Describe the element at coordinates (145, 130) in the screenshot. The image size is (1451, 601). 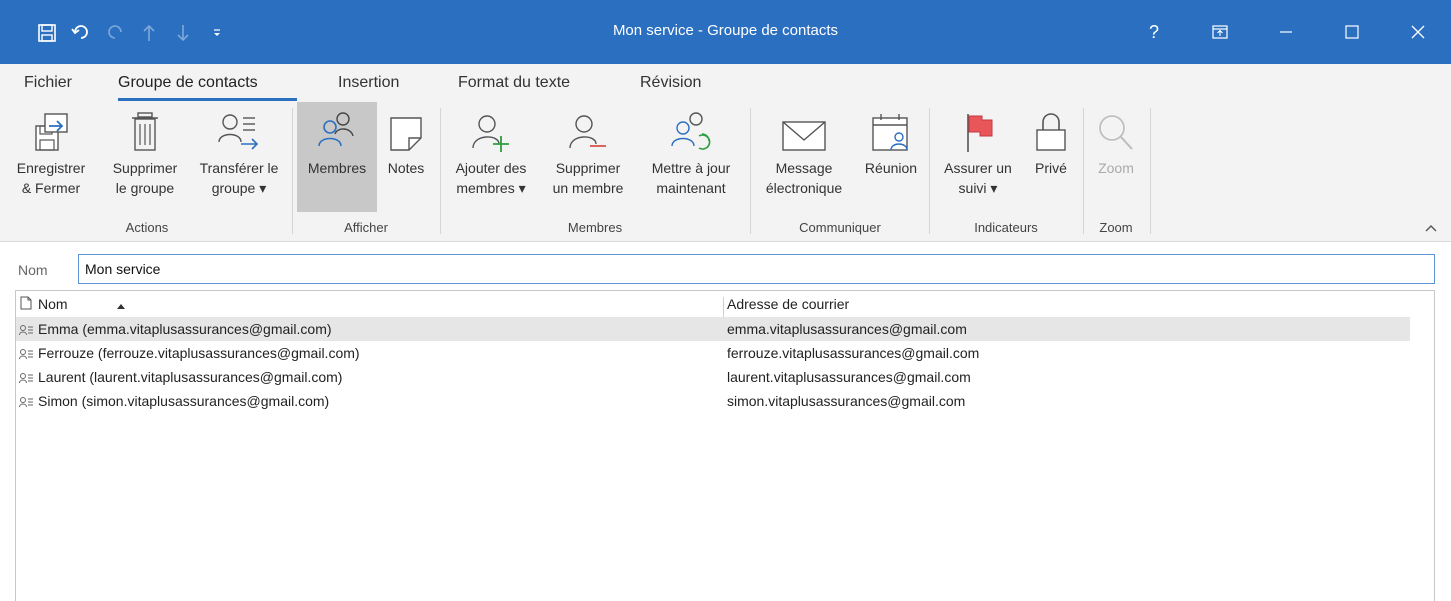
I see `trash-icon` at that location.